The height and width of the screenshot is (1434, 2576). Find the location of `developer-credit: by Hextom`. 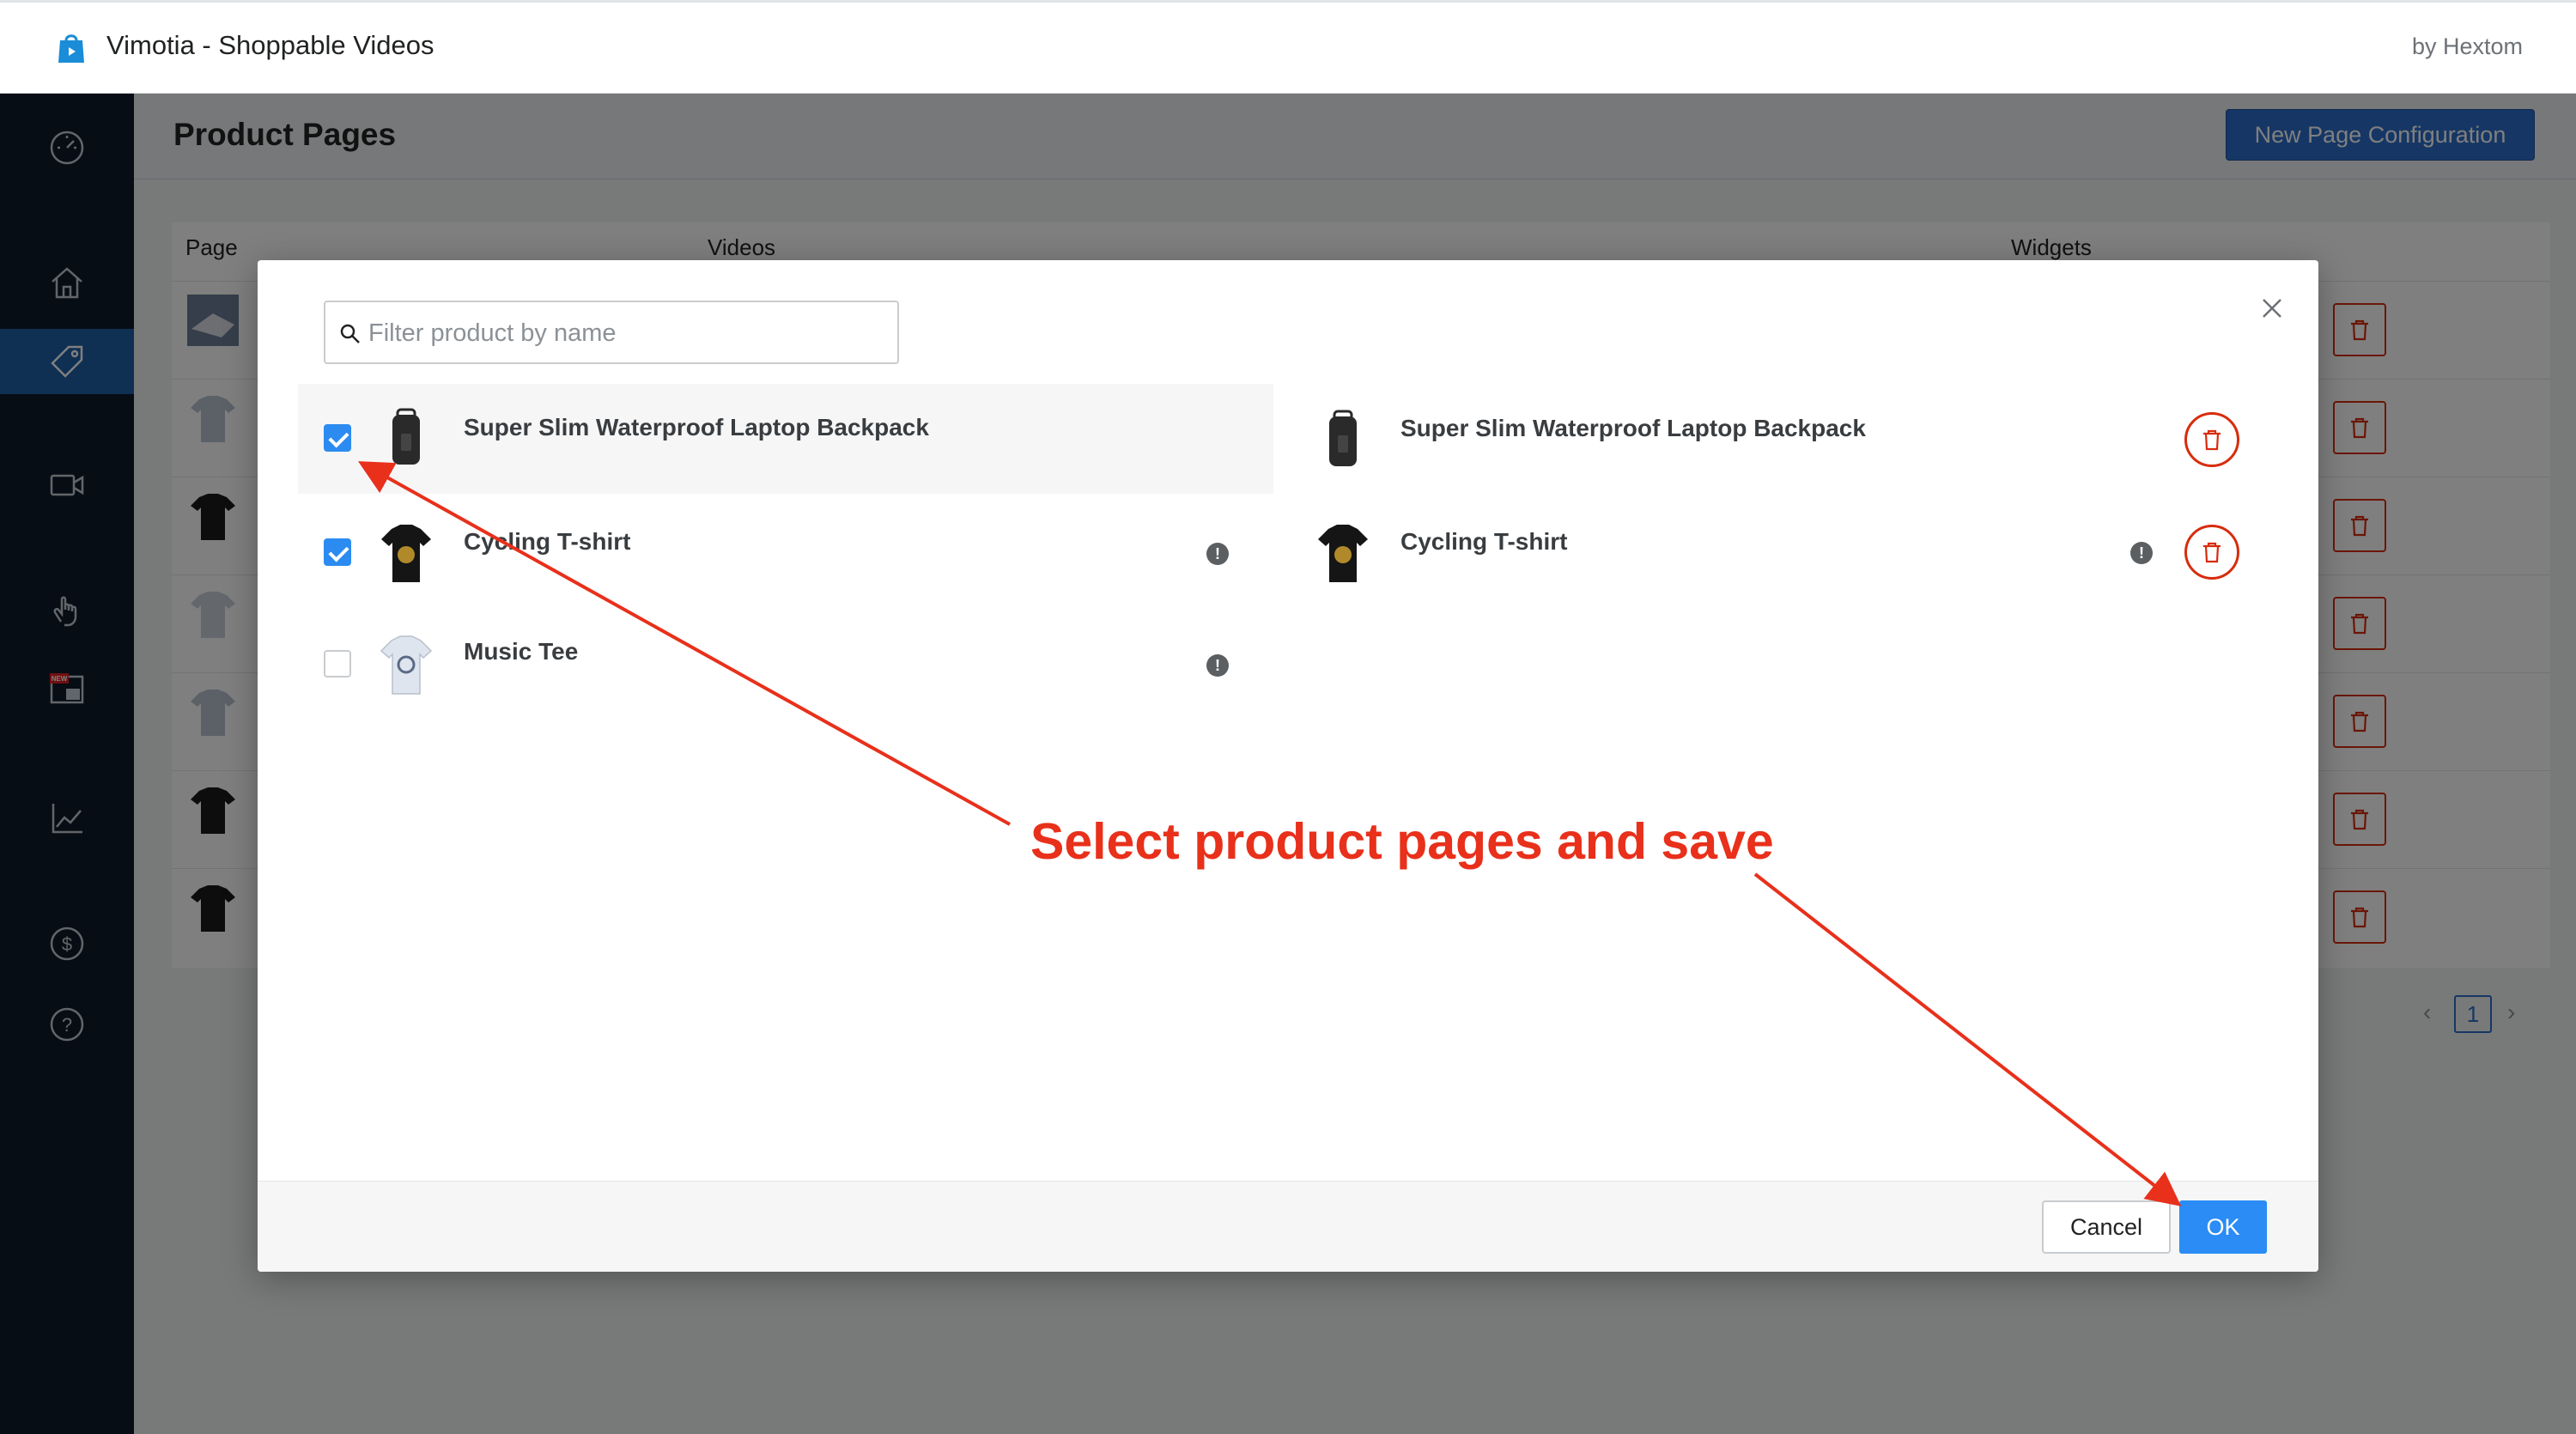

developer-credit: by Hextom is located at coordinates (2467, 46).